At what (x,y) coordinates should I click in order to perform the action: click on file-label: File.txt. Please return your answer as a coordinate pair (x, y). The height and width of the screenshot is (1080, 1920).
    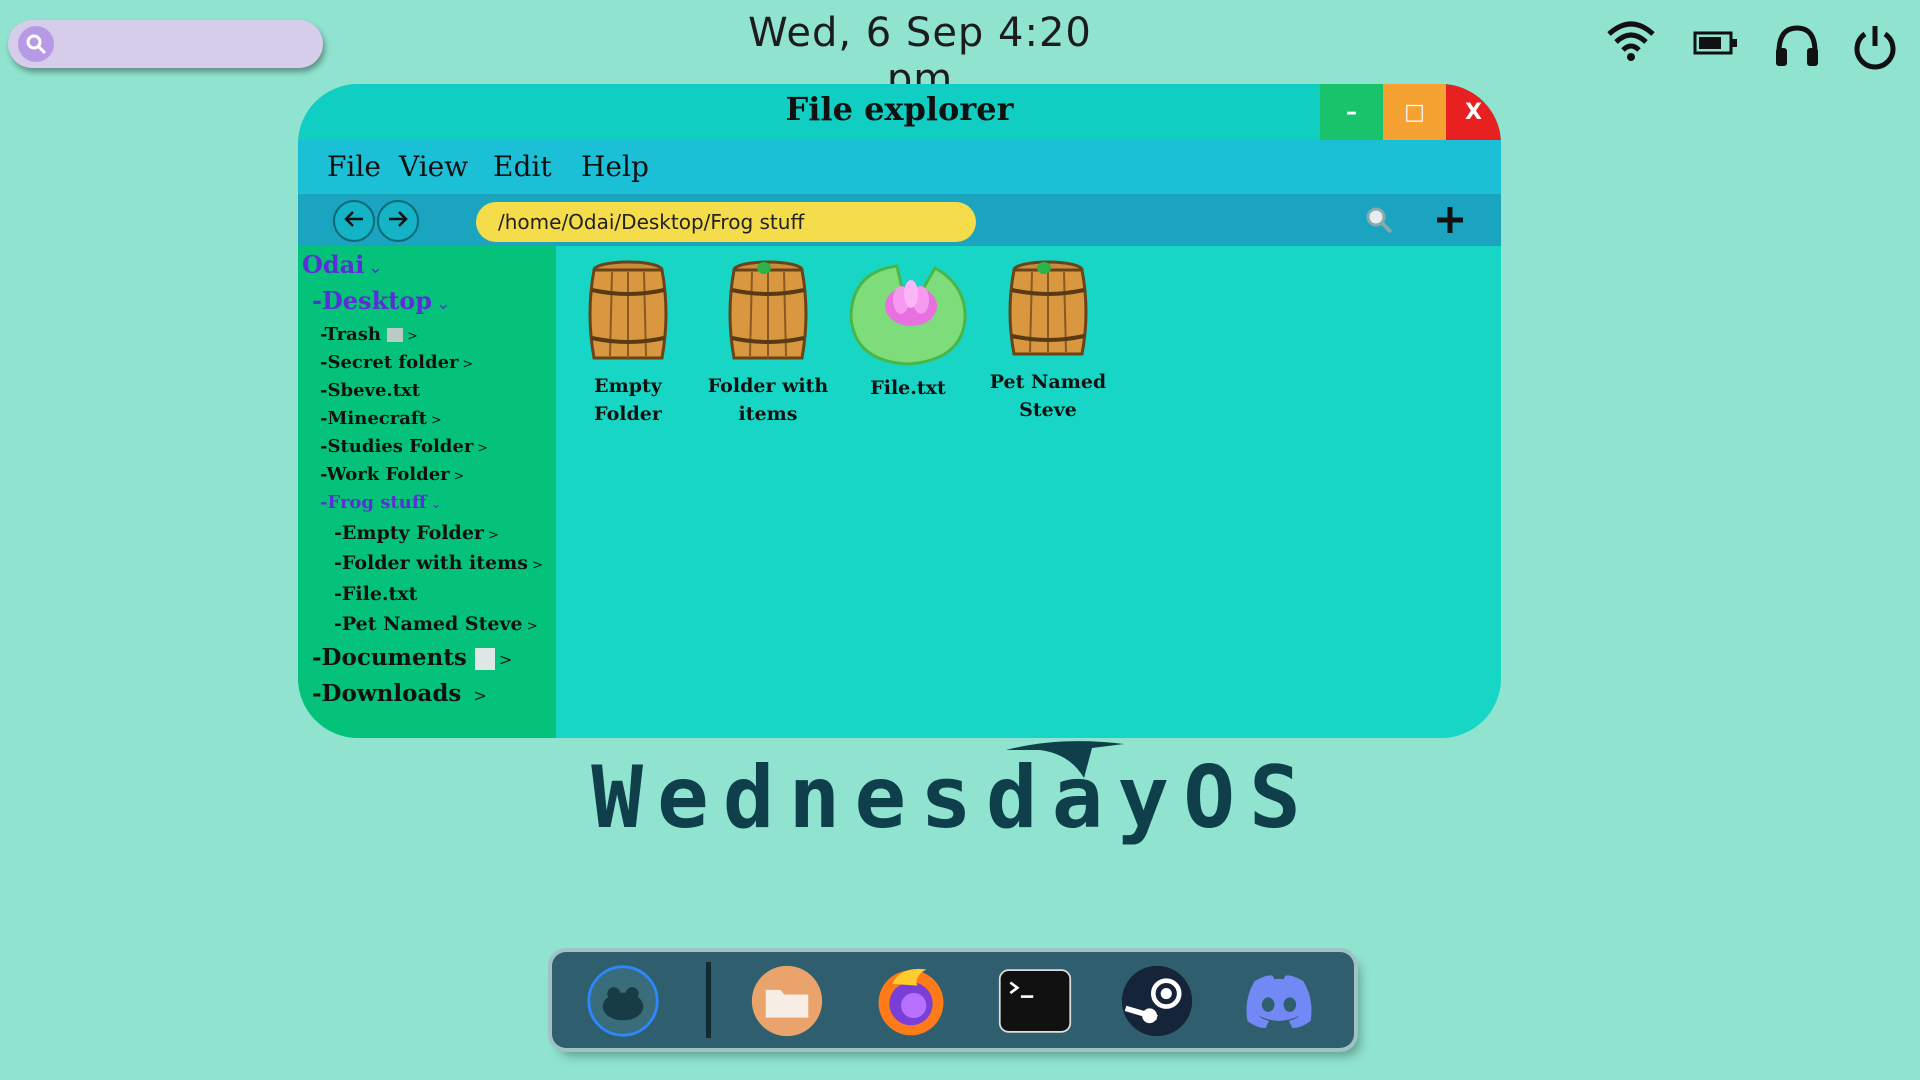
    Looking at the image, I should click on (908, 388).